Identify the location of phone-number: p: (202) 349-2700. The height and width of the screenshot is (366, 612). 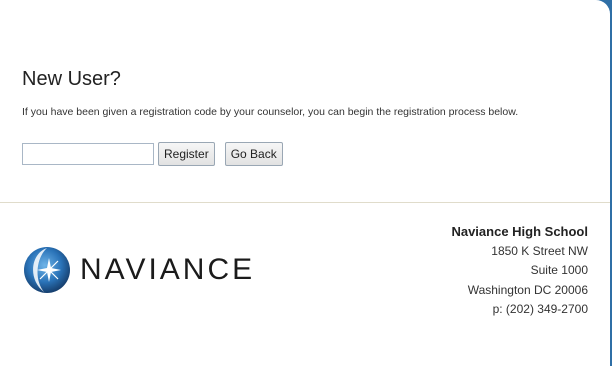
(540, 309).